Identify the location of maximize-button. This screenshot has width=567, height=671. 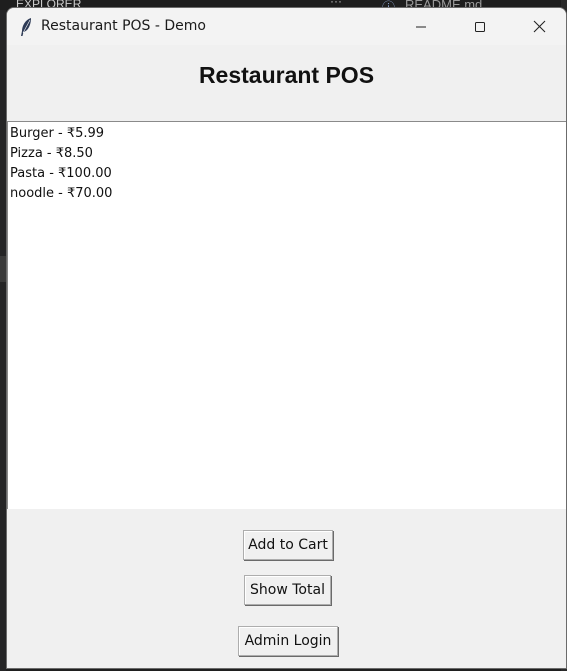
(480, 26).